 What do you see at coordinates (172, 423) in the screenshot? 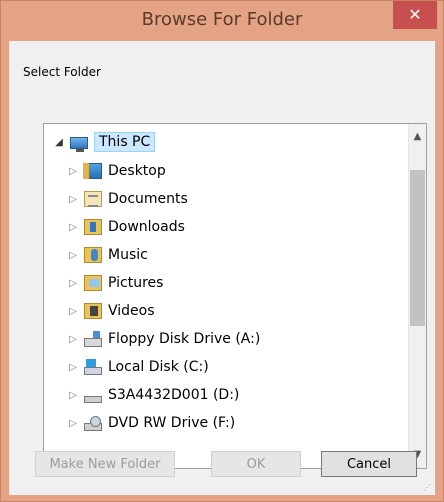
I see `tree-item-label: DVD RW Drive (F:)` at bounding box center [172, 423].